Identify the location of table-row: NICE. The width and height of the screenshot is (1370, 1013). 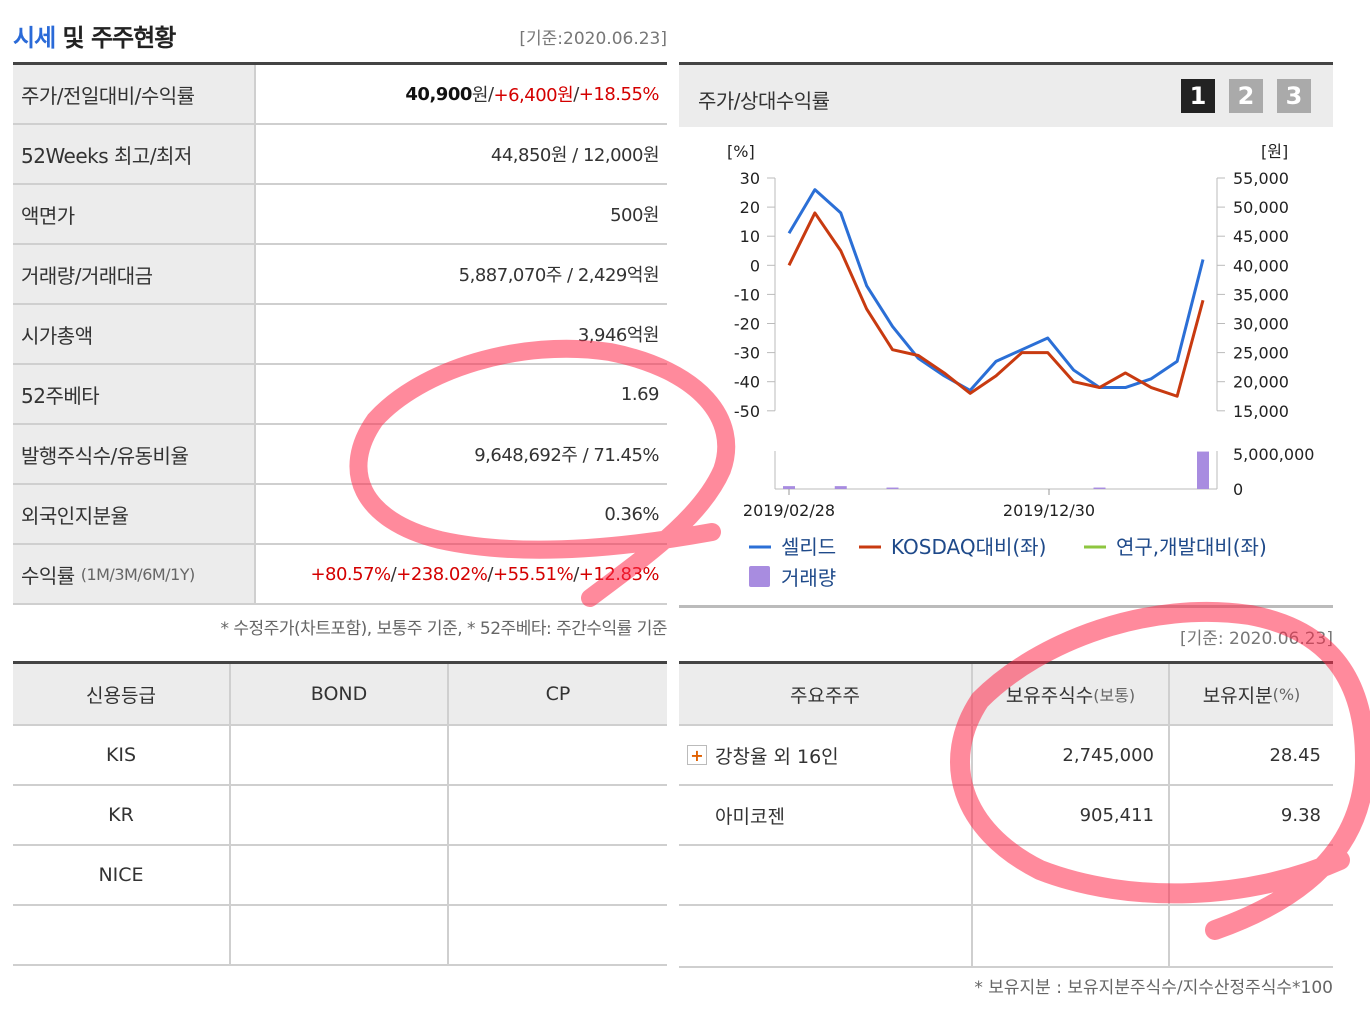
(340, 876).